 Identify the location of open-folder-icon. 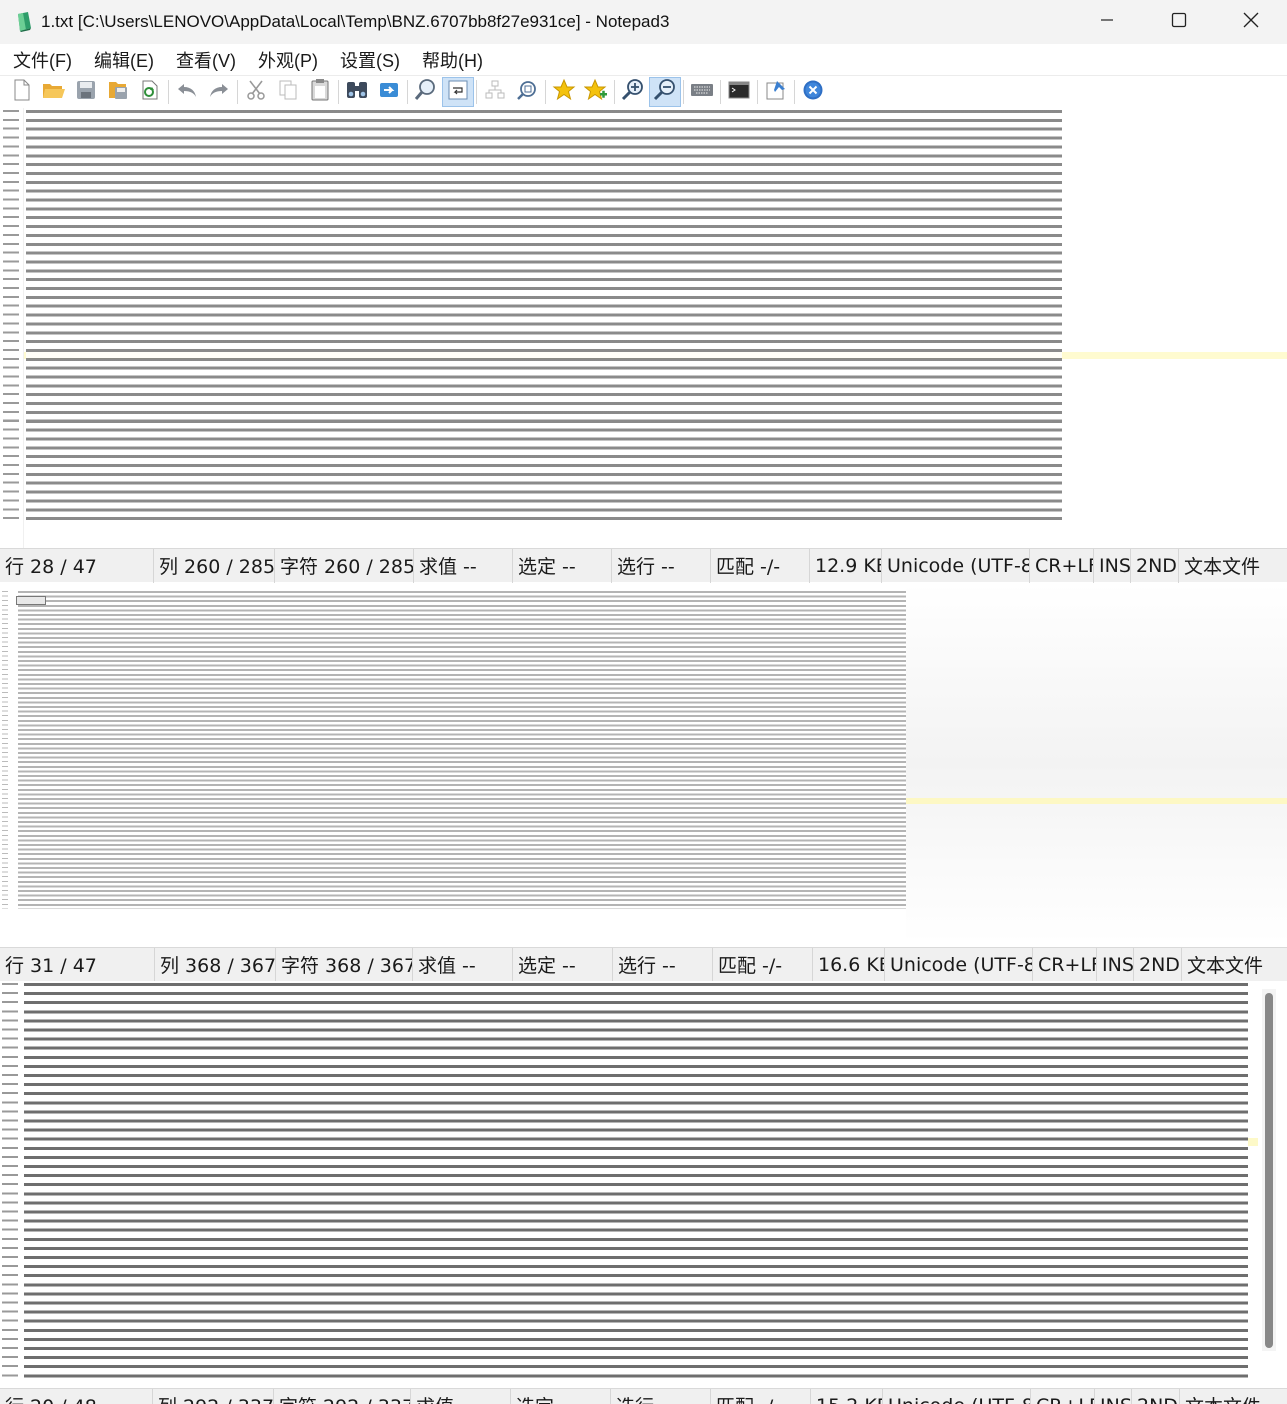
(54, 92).